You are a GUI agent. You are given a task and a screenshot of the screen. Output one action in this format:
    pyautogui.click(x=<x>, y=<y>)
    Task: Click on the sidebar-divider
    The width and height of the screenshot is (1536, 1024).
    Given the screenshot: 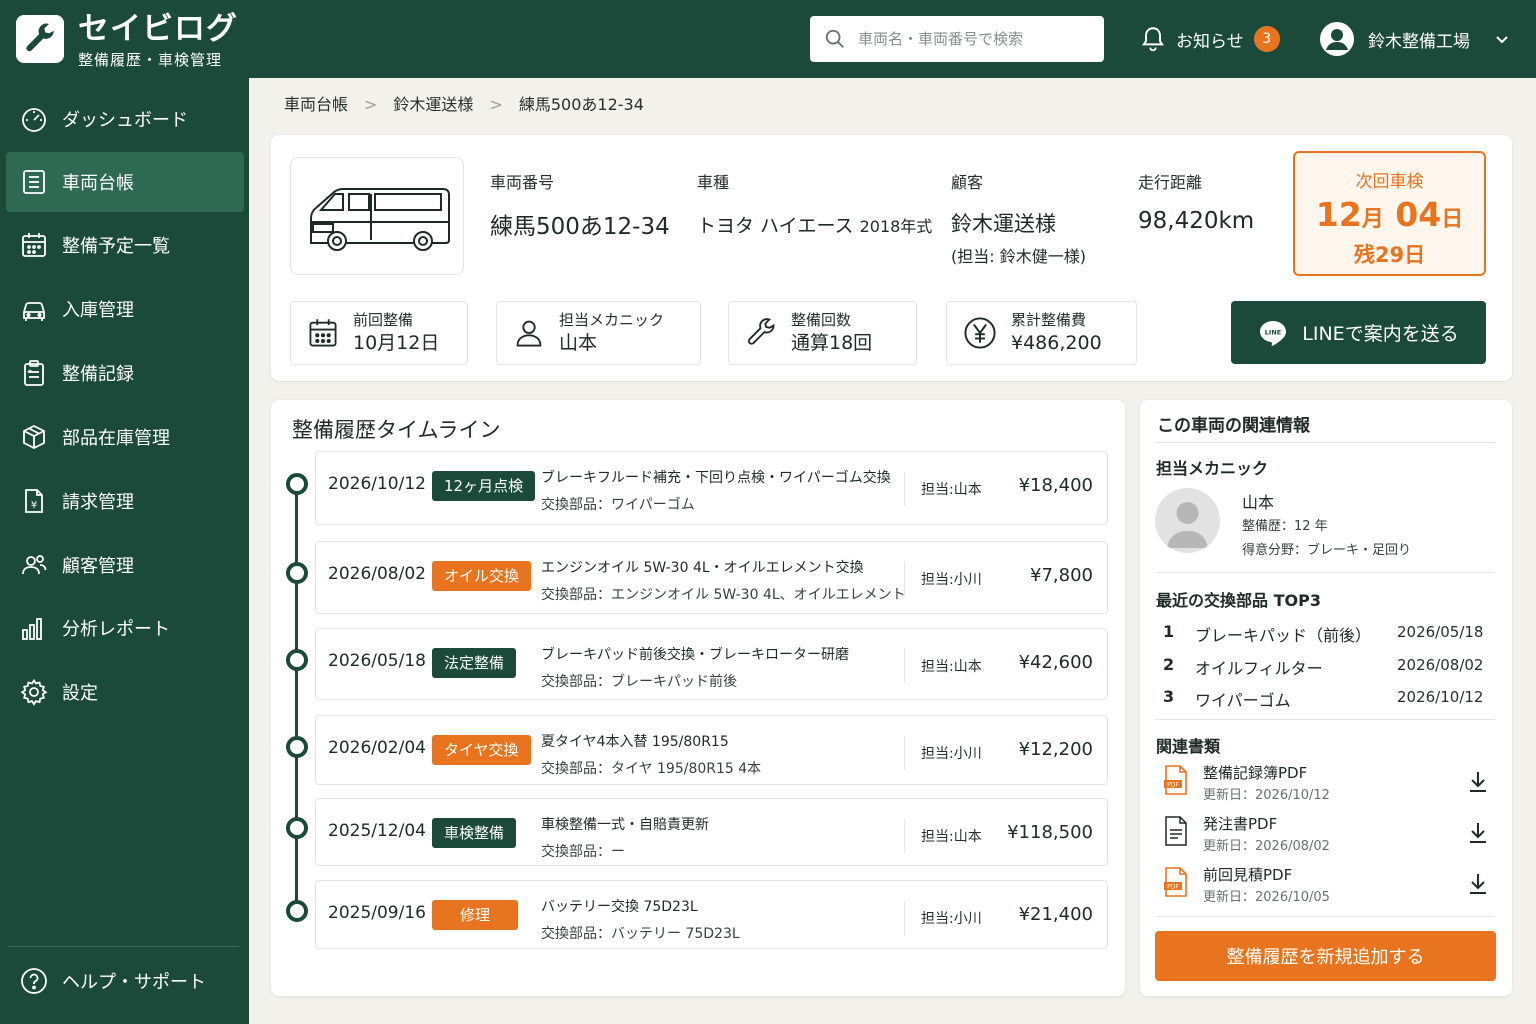 What is the action you would take?
    pyautogui.click(x=123, y=946)
    